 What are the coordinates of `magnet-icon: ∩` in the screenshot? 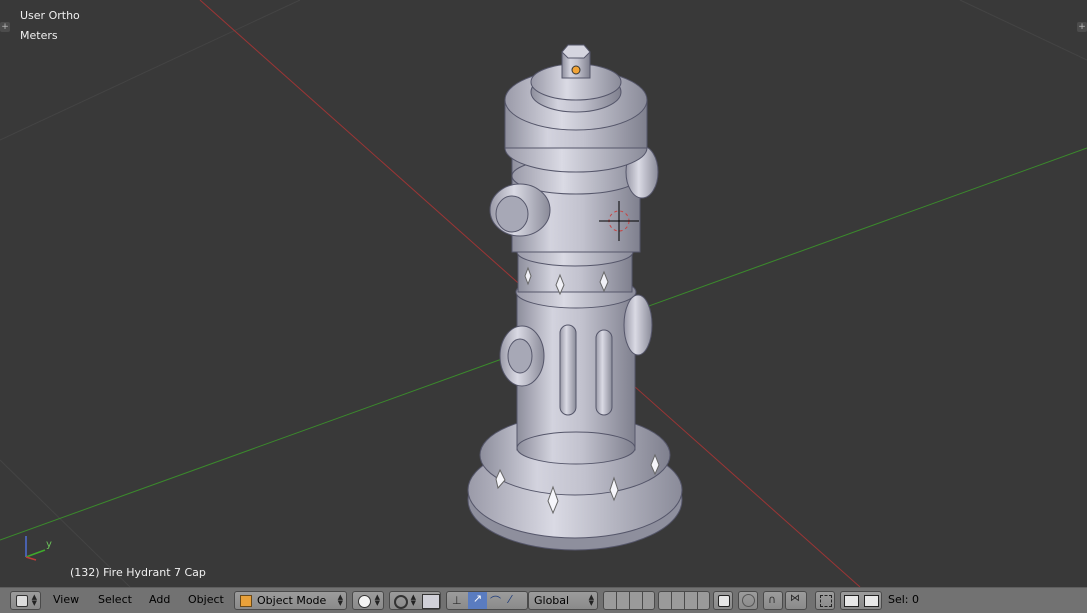 It's located at (772, 599).